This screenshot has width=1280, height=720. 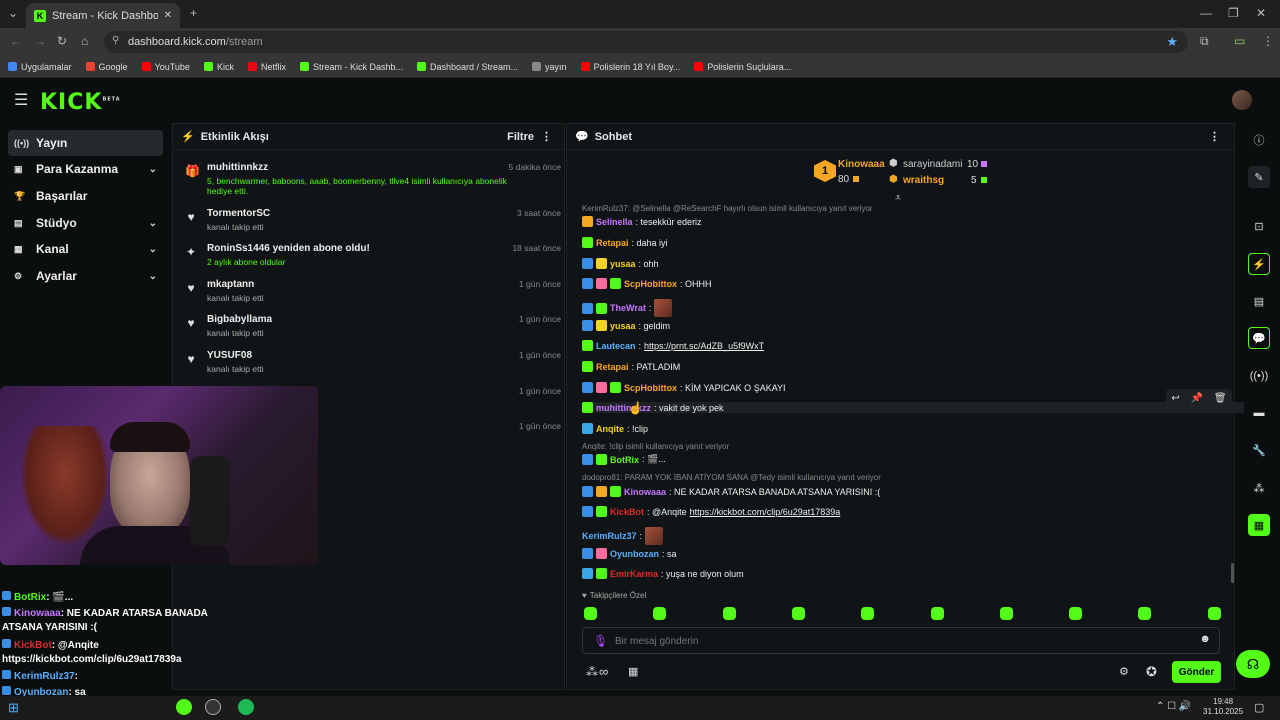 What do you see at coordinates (237, 167) in the screenshot?
I see `event-title: muhittinnkzz` at bounding box center [237, 167].